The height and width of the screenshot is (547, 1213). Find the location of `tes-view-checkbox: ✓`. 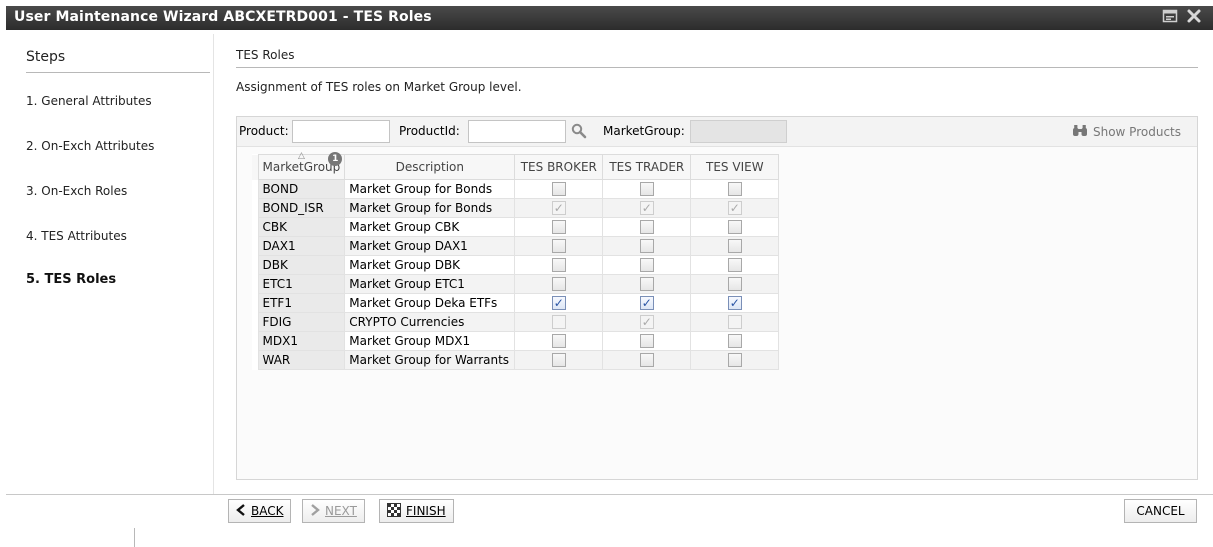

tes-view-checkbox: ✓ is located at coordinates (734, 303).